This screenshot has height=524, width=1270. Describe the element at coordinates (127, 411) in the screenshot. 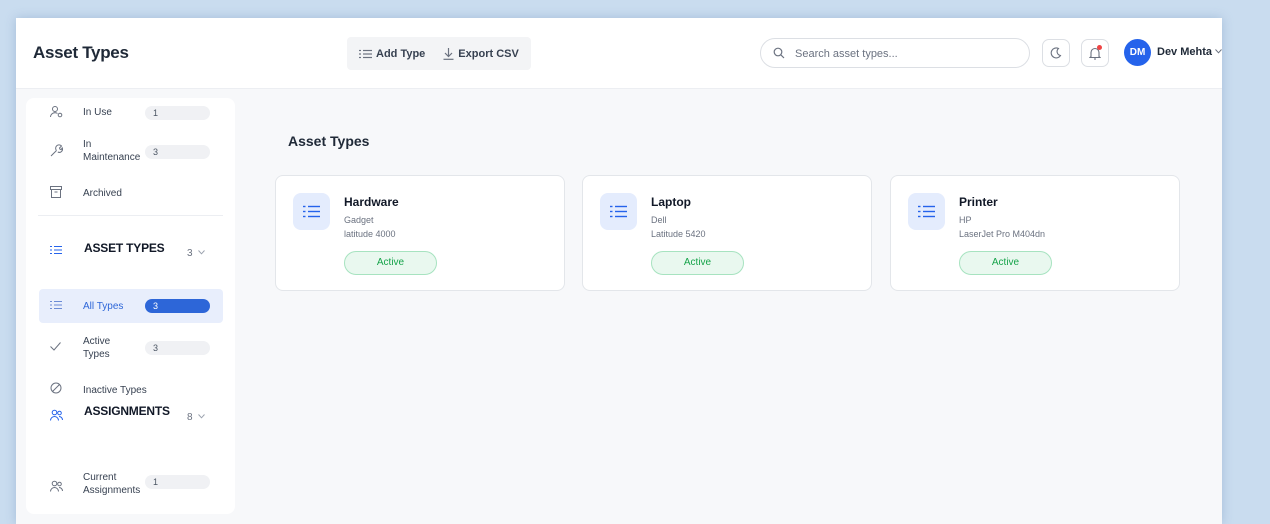

I see `section-label: ASSIGNMENTS` at that location.